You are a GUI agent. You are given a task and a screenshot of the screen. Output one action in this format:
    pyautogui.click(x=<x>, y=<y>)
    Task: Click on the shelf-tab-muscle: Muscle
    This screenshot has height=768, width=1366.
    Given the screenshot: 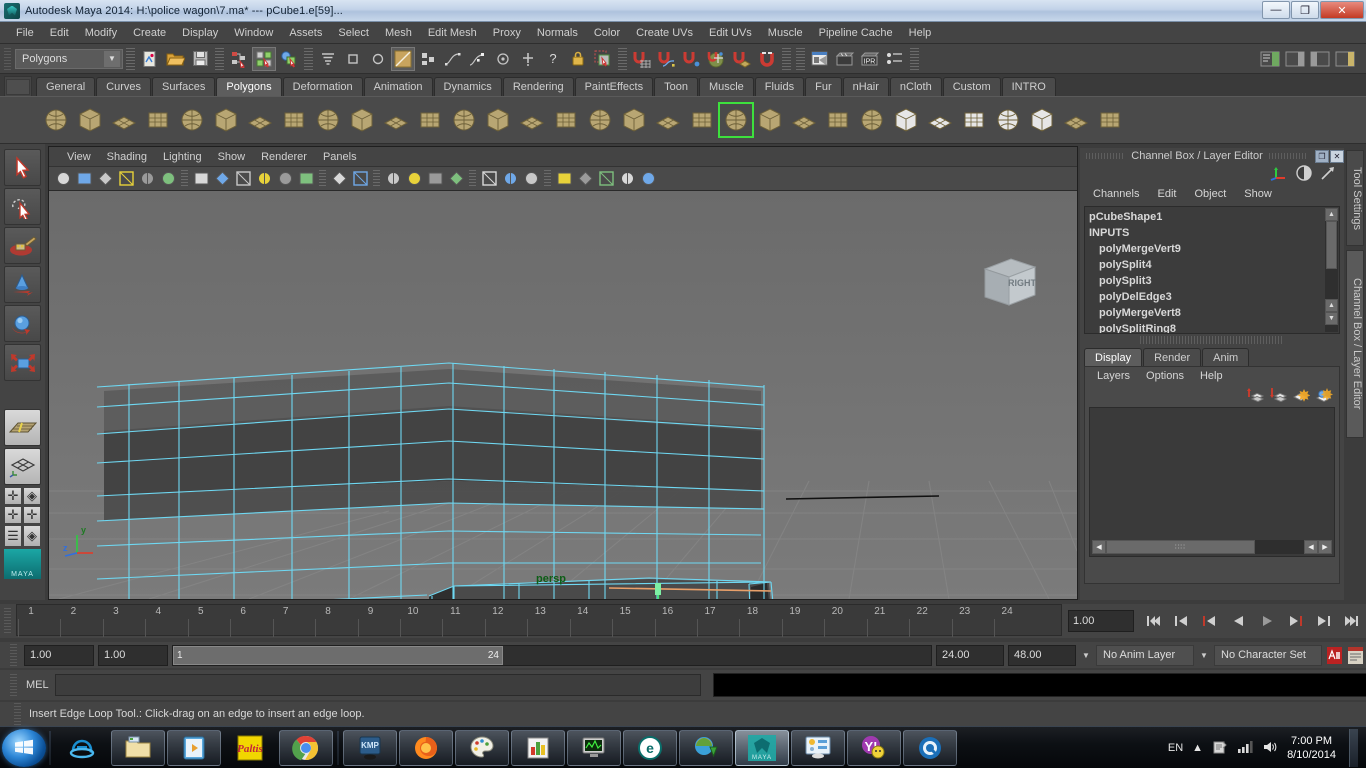 What is the action you would take?
    pyautogui.click(x=726, y=86)
    